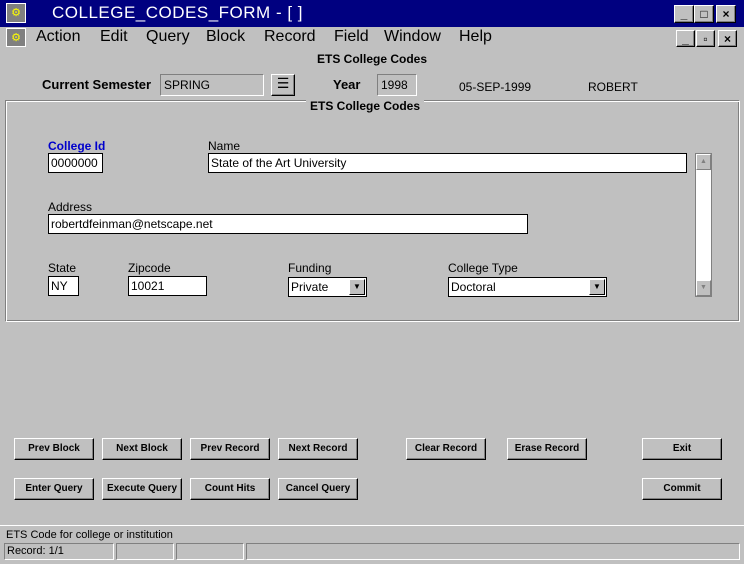  What do you see at coordinates (473, 287) in the screenshot?
I see `college-type-value: Doctoral` at bounding box center [473, 287].